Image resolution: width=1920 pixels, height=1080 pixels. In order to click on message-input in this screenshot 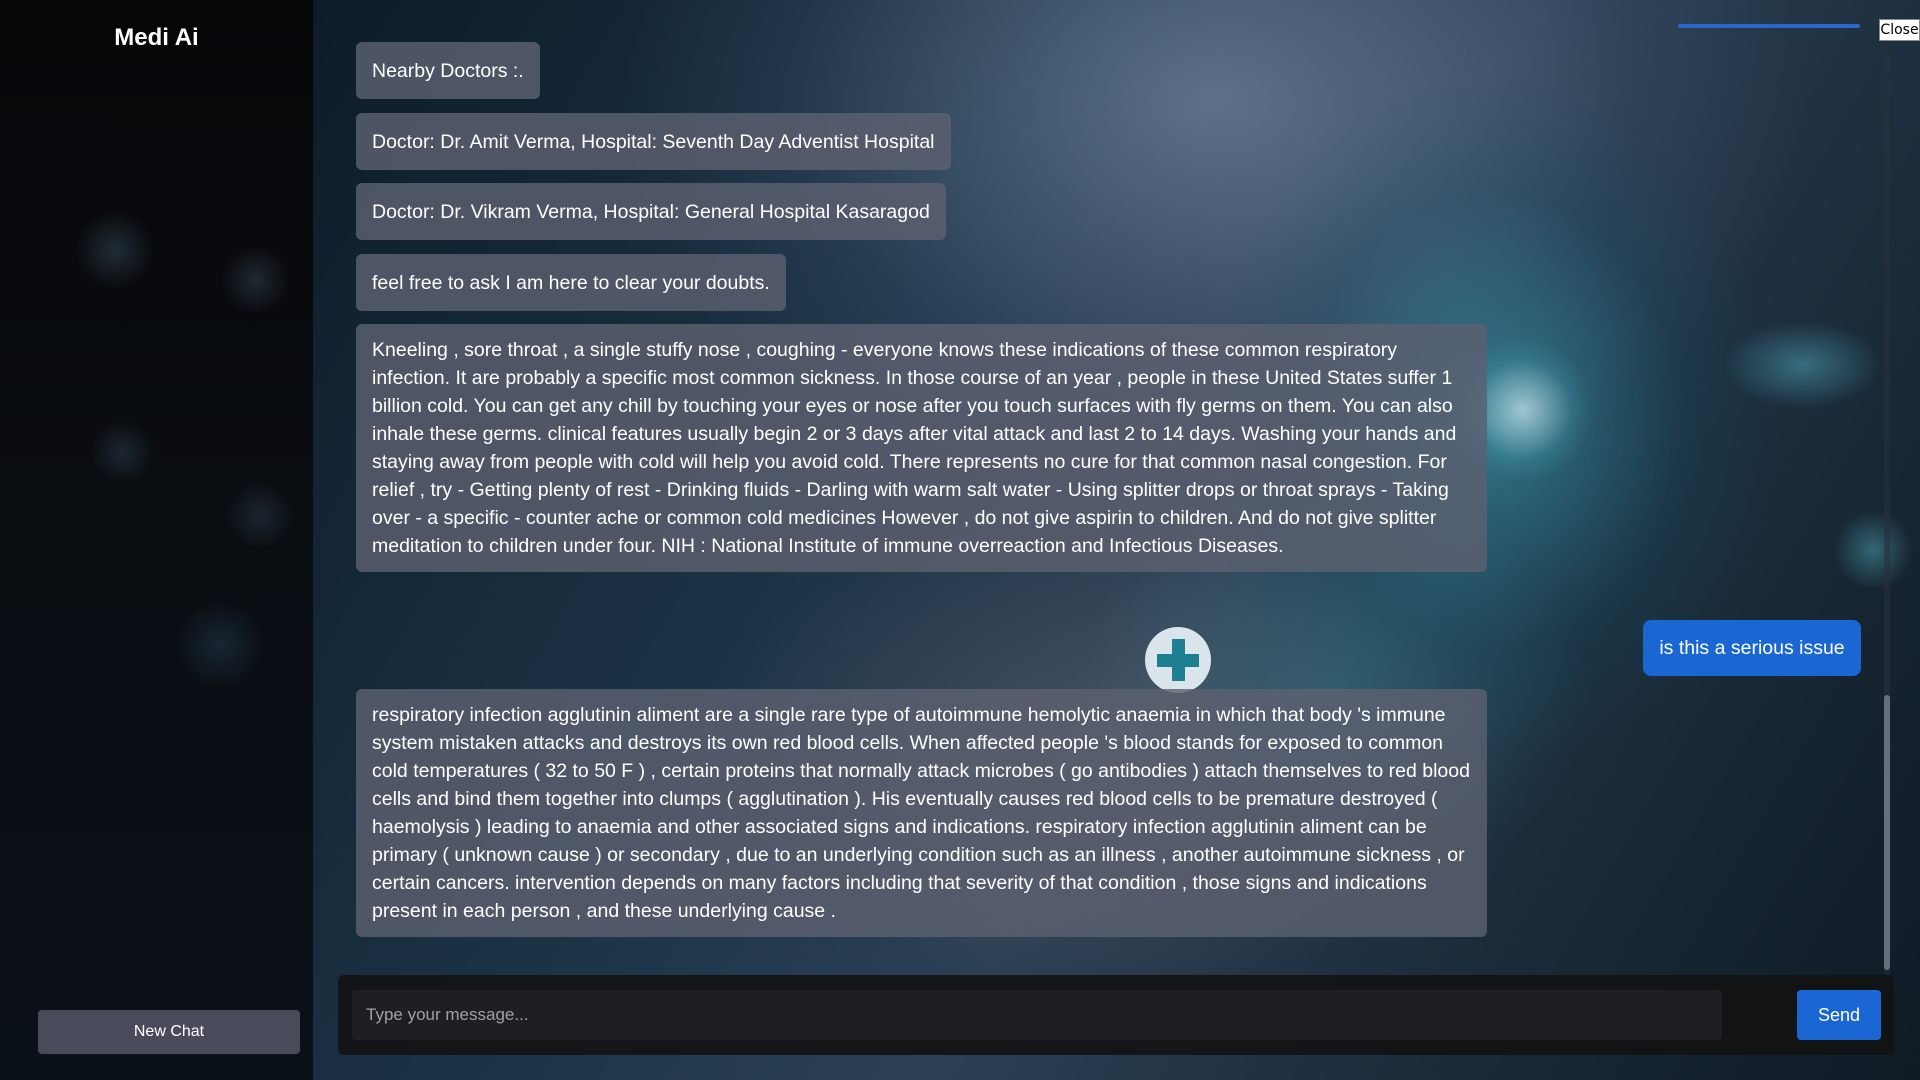, I will do `click(1037, 1015)`.